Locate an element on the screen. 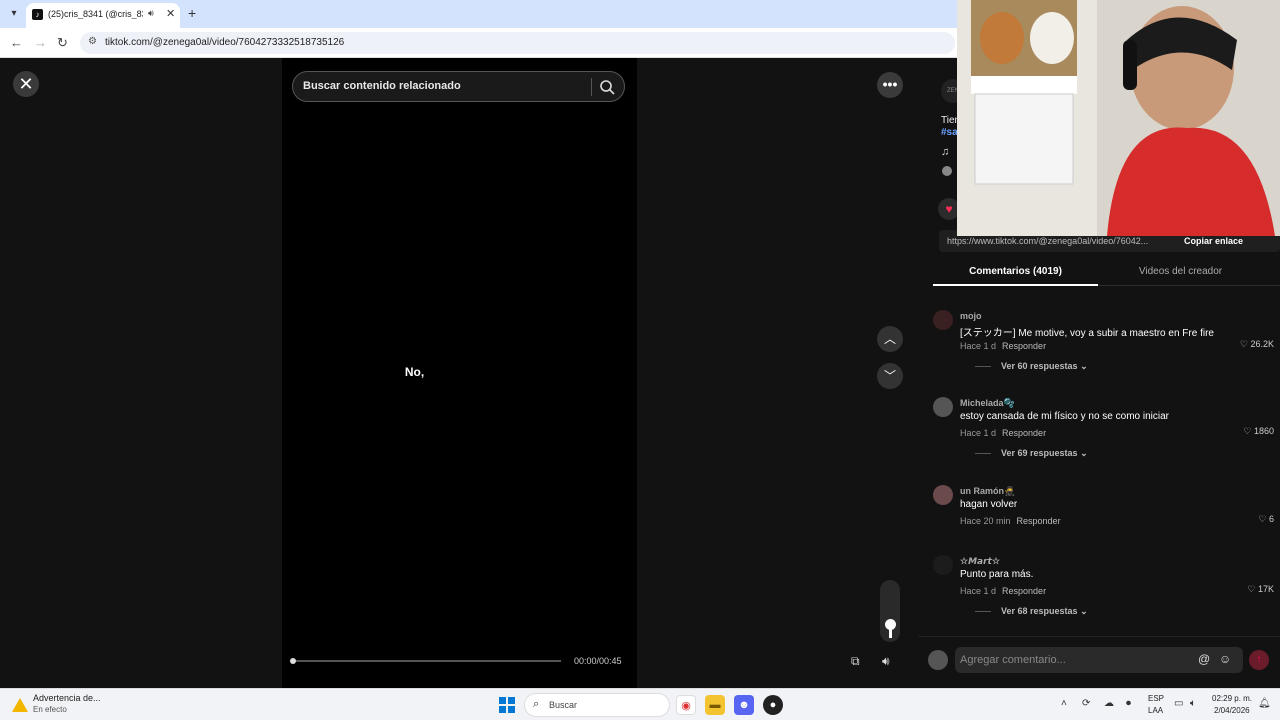 This screenshot has width=1280, height=720. search-icon is located at coordinates (607, 87).